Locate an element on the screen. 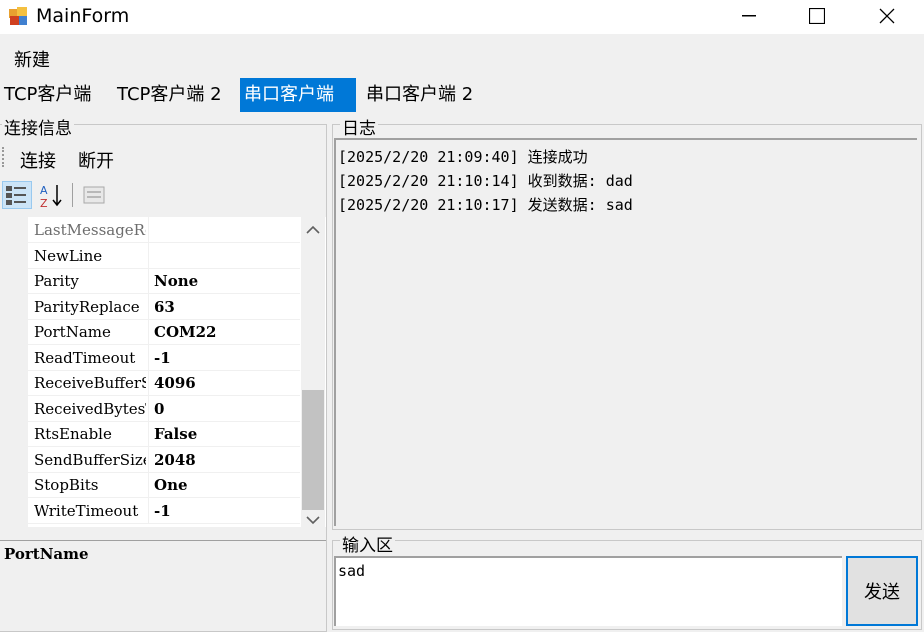 Image resolution: width=924 pixels, height=632 pixels. property-name: ReceiveBufferSize is located at coordinates (90, 383).